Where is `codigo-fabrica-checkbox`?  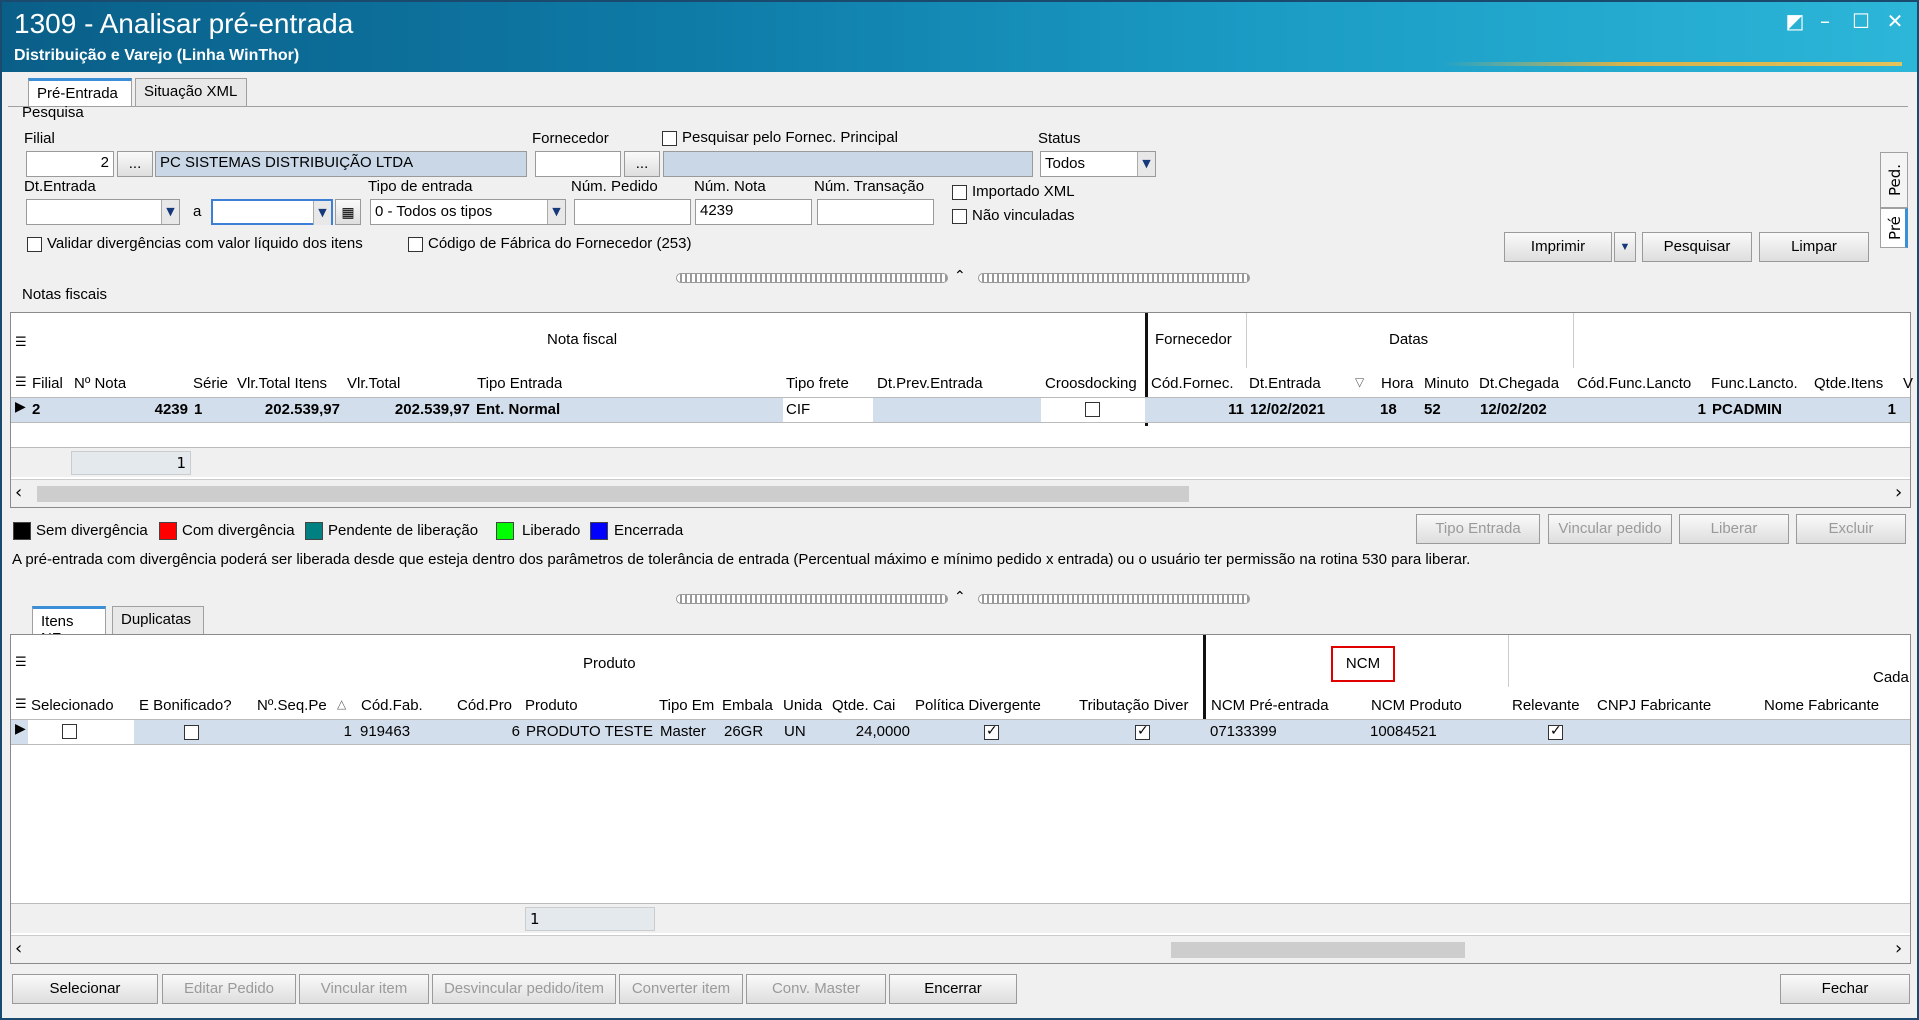
codigo-fabrica-checkbox is located at coordinates (415, 244).